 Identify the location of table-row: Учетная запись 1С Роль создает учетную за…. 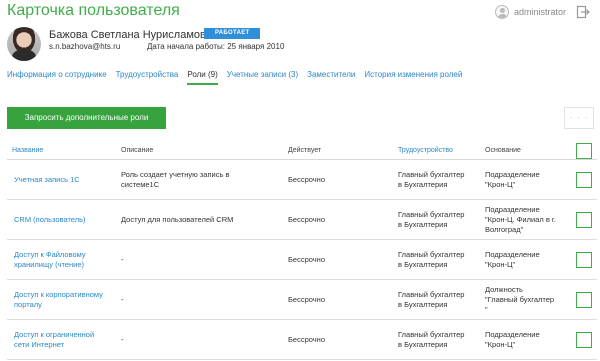
(302, 180).